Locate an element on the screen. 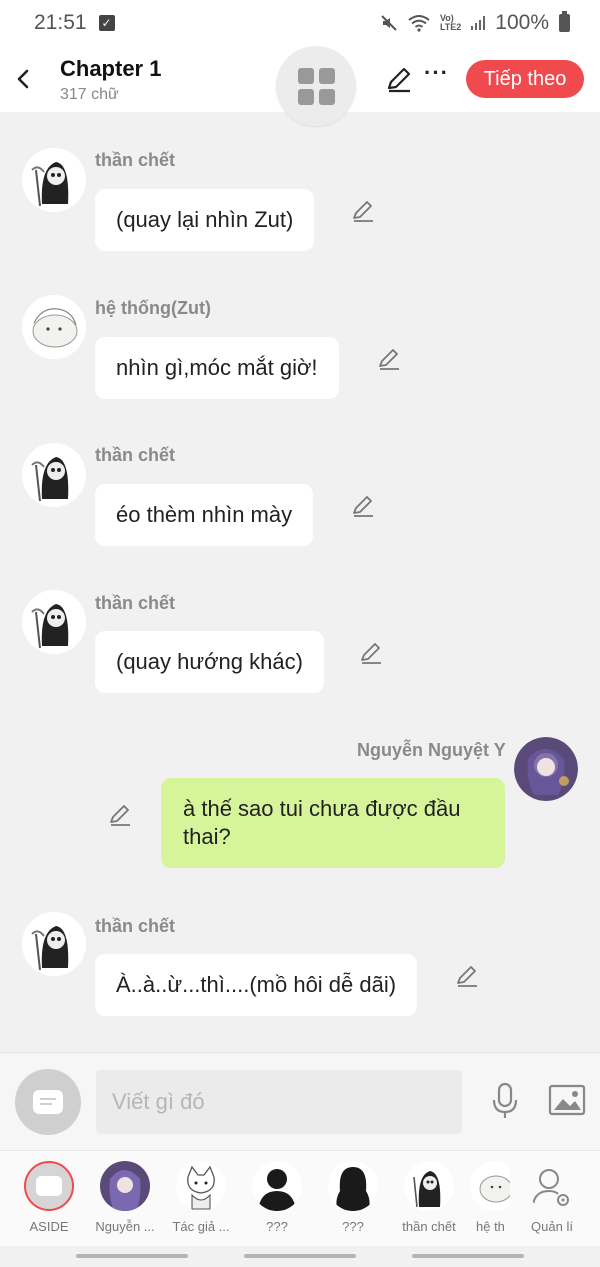  image-upload-icon is located at coordinates (567, 1100).